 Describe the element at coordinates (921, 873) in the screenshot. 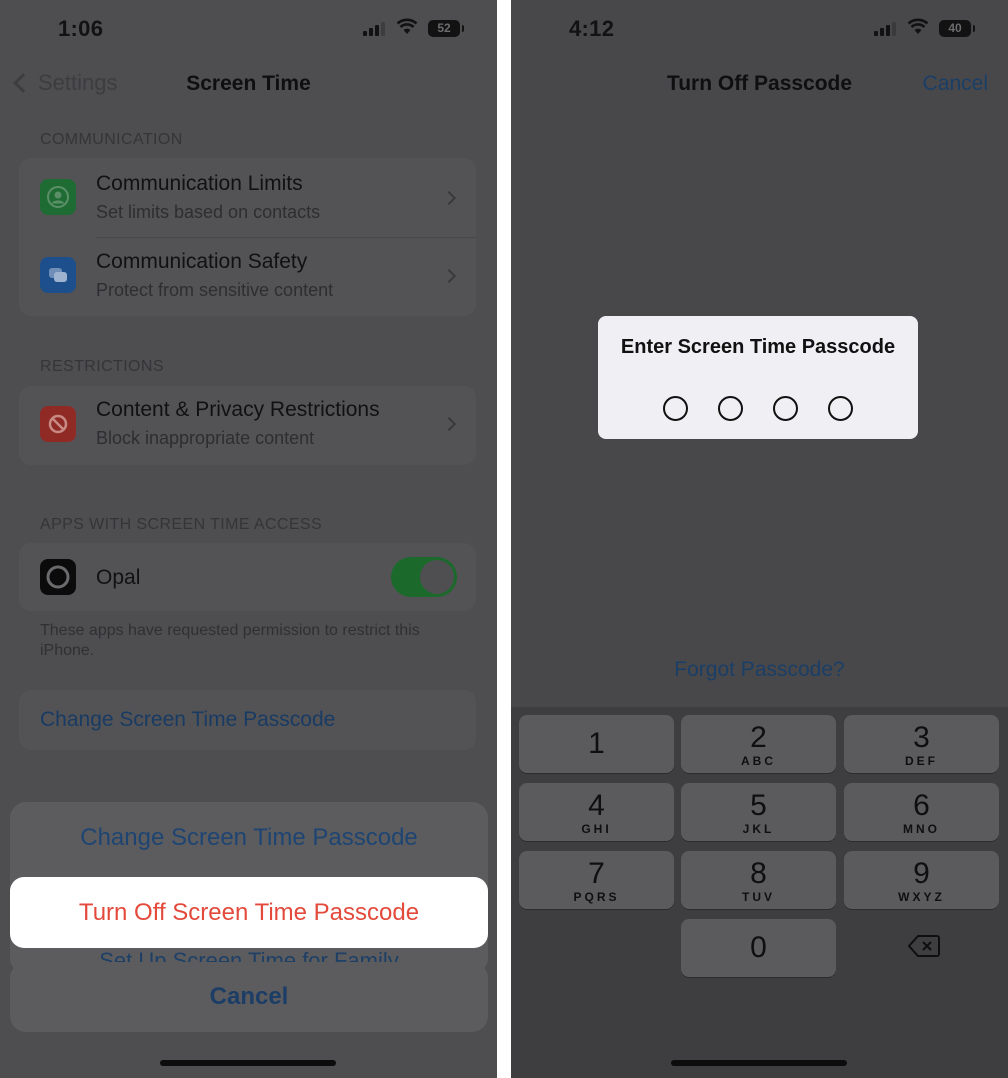

I see `key-number: 9` at that location.